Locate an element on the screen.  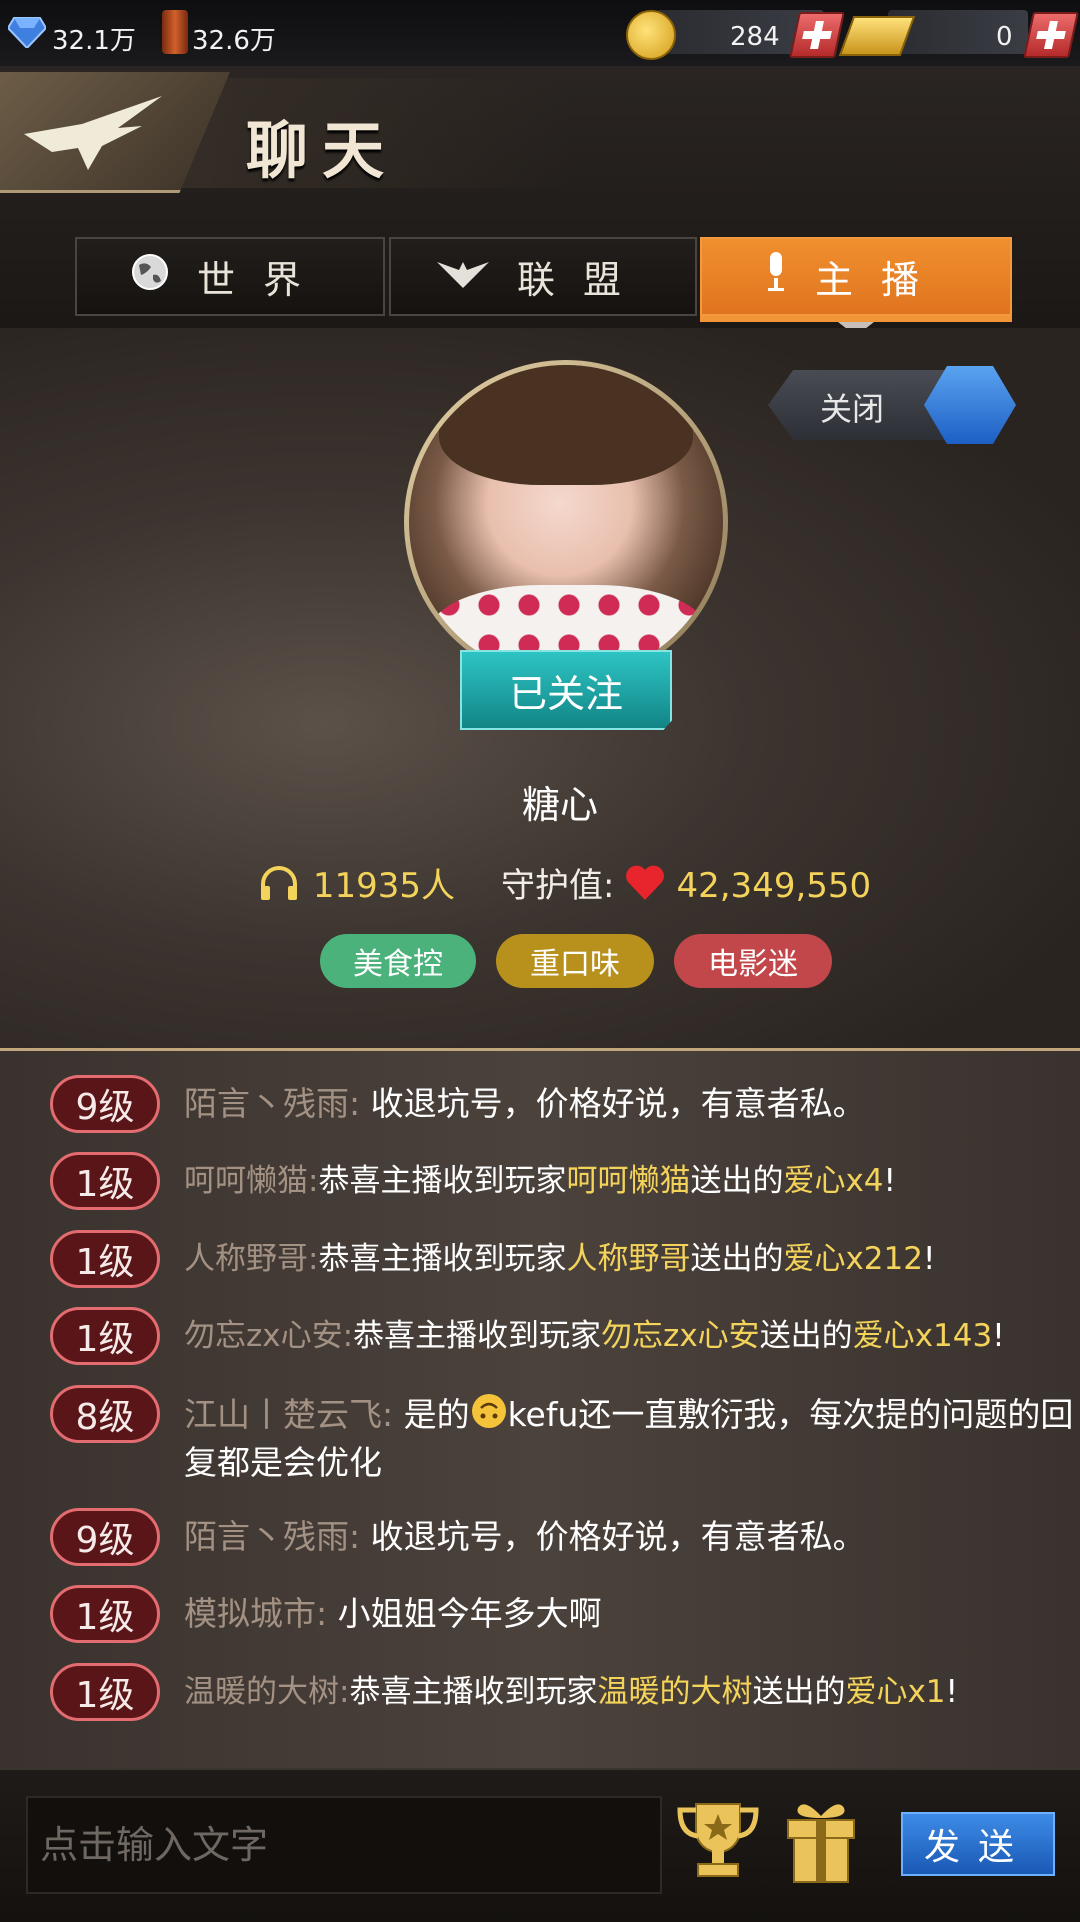
wings-icon is located at coordinates (462, 277).